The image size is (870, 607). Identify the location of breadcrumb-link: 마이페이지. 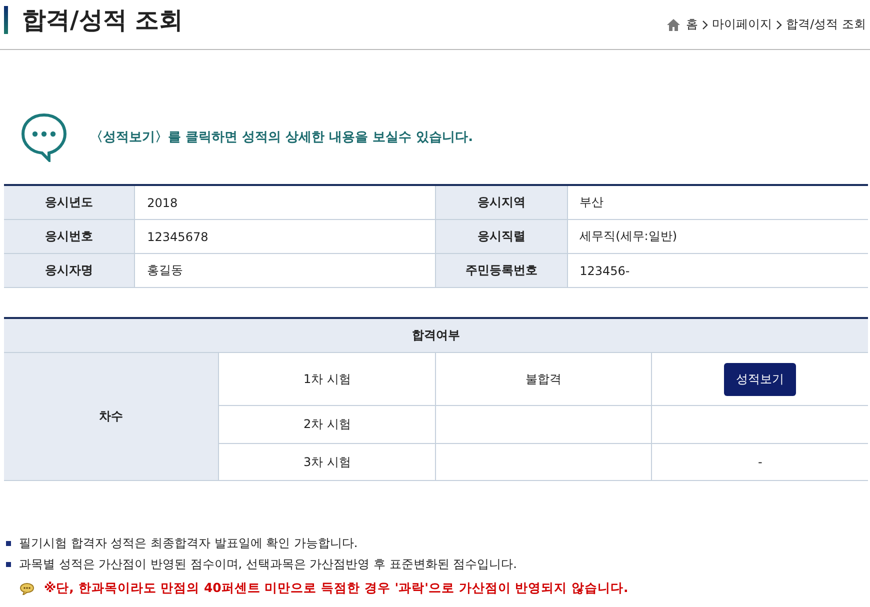
(742, 24).